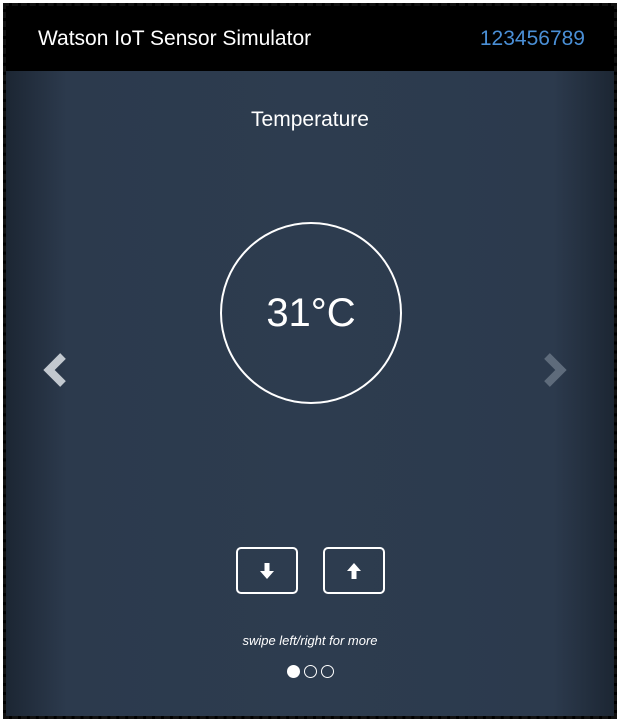 This screenshot has width=620, height=722. I want to click on app-header: Watson IoT Sensor Simulator 123456789, so click(310, 38).